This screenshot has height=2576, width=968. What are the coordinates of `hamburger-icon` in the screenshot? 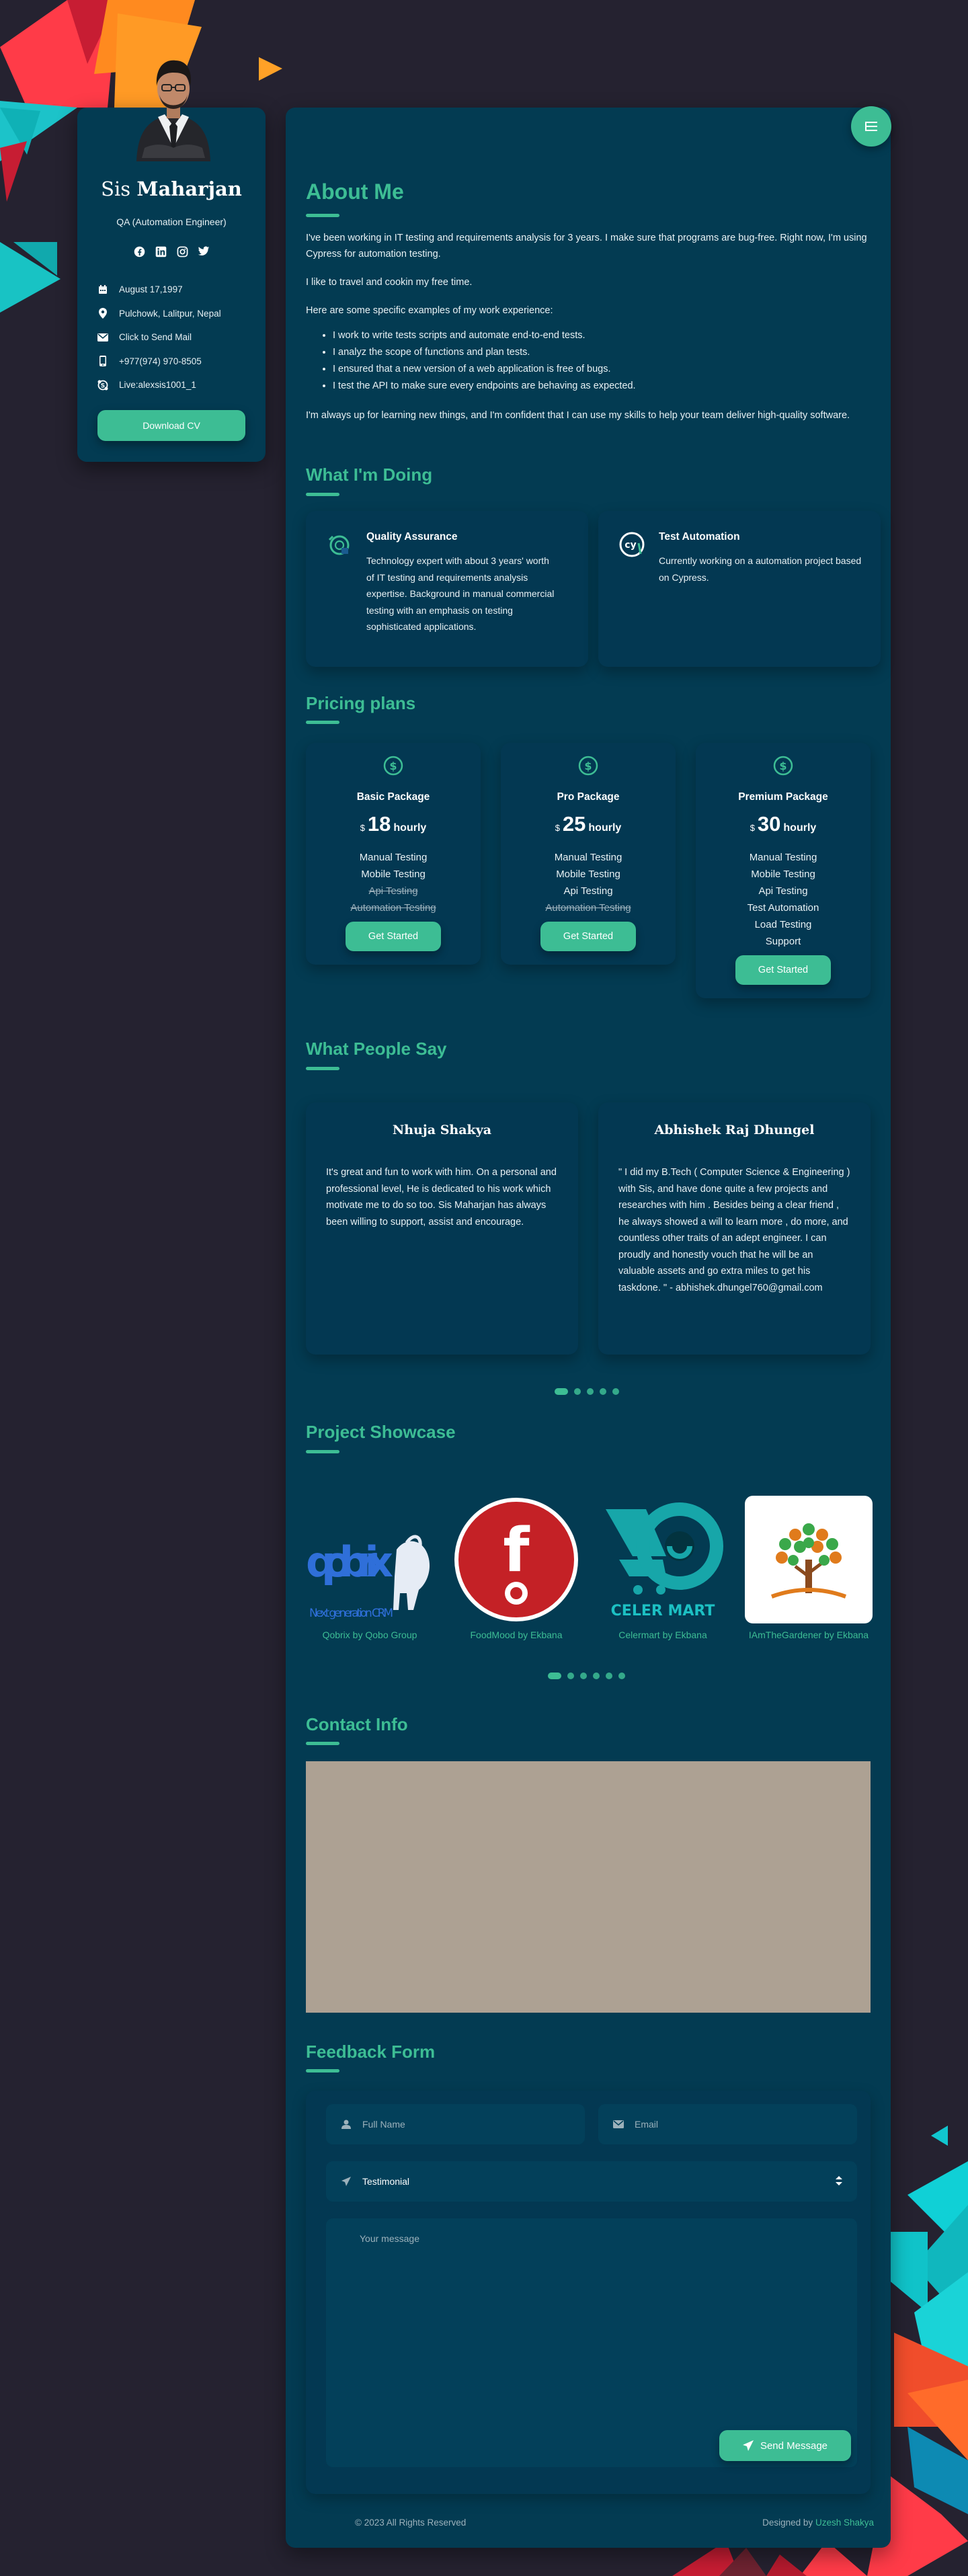 It's located at (871, 126).